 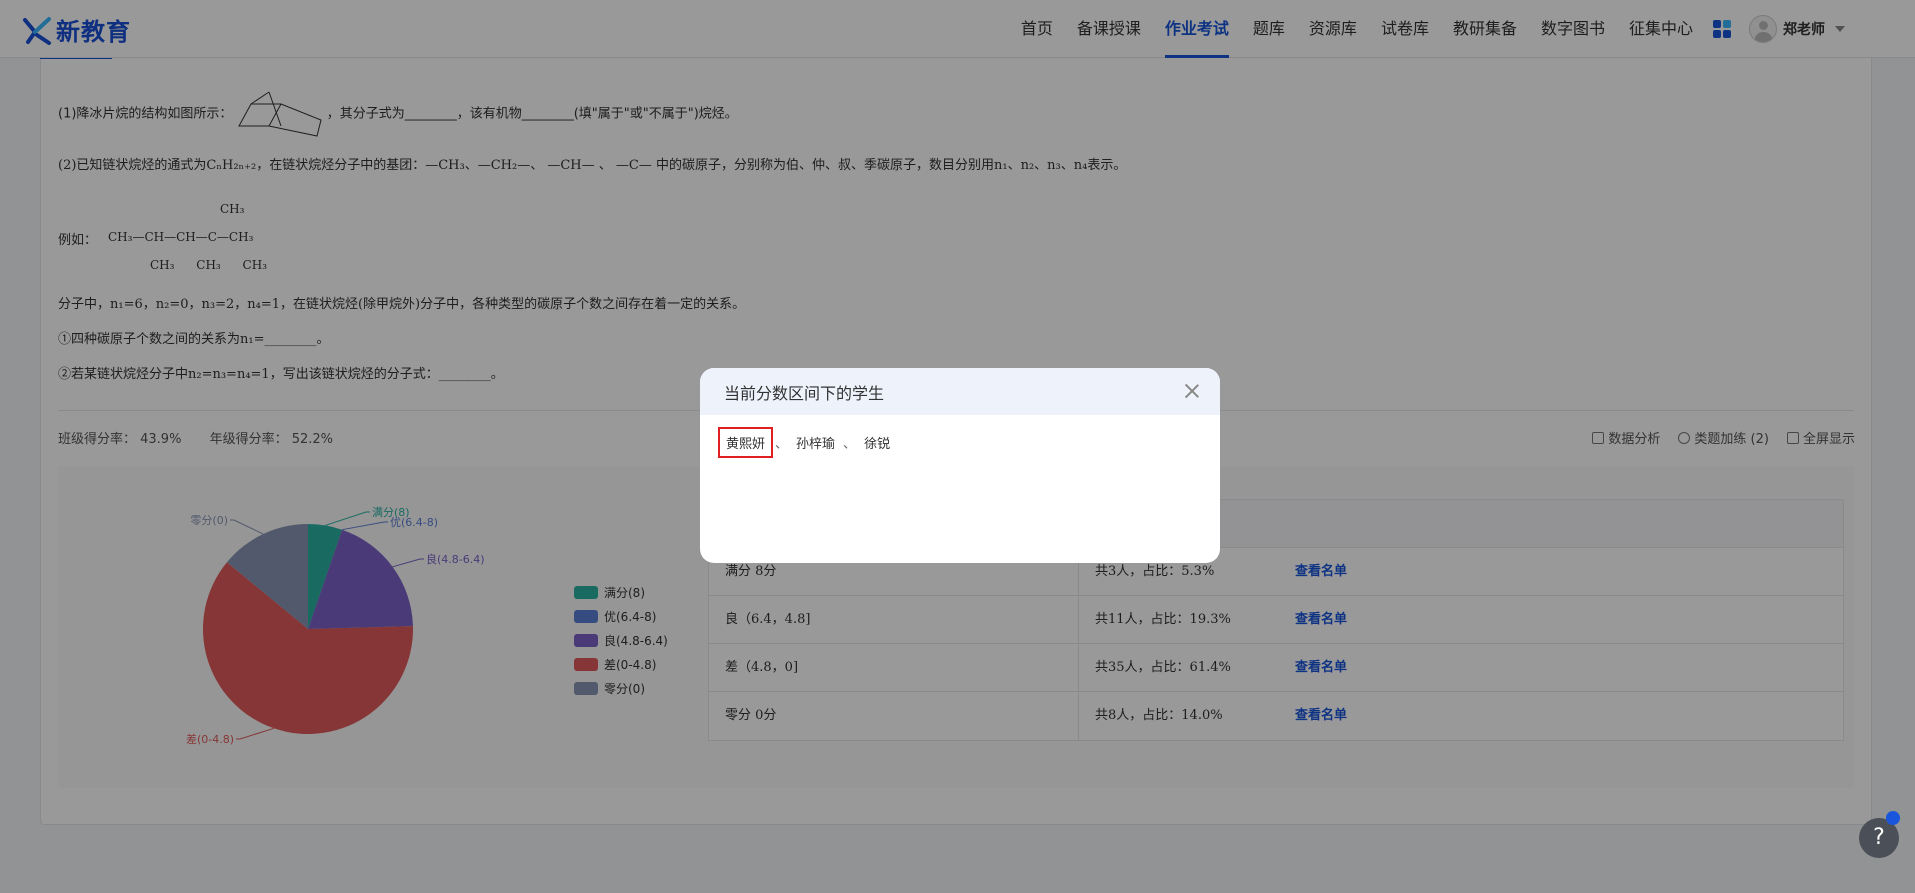 What do you see at coordinates (1192, 391) in the screenshot?
I see `close-icon` at bounding box center [1192, 391].